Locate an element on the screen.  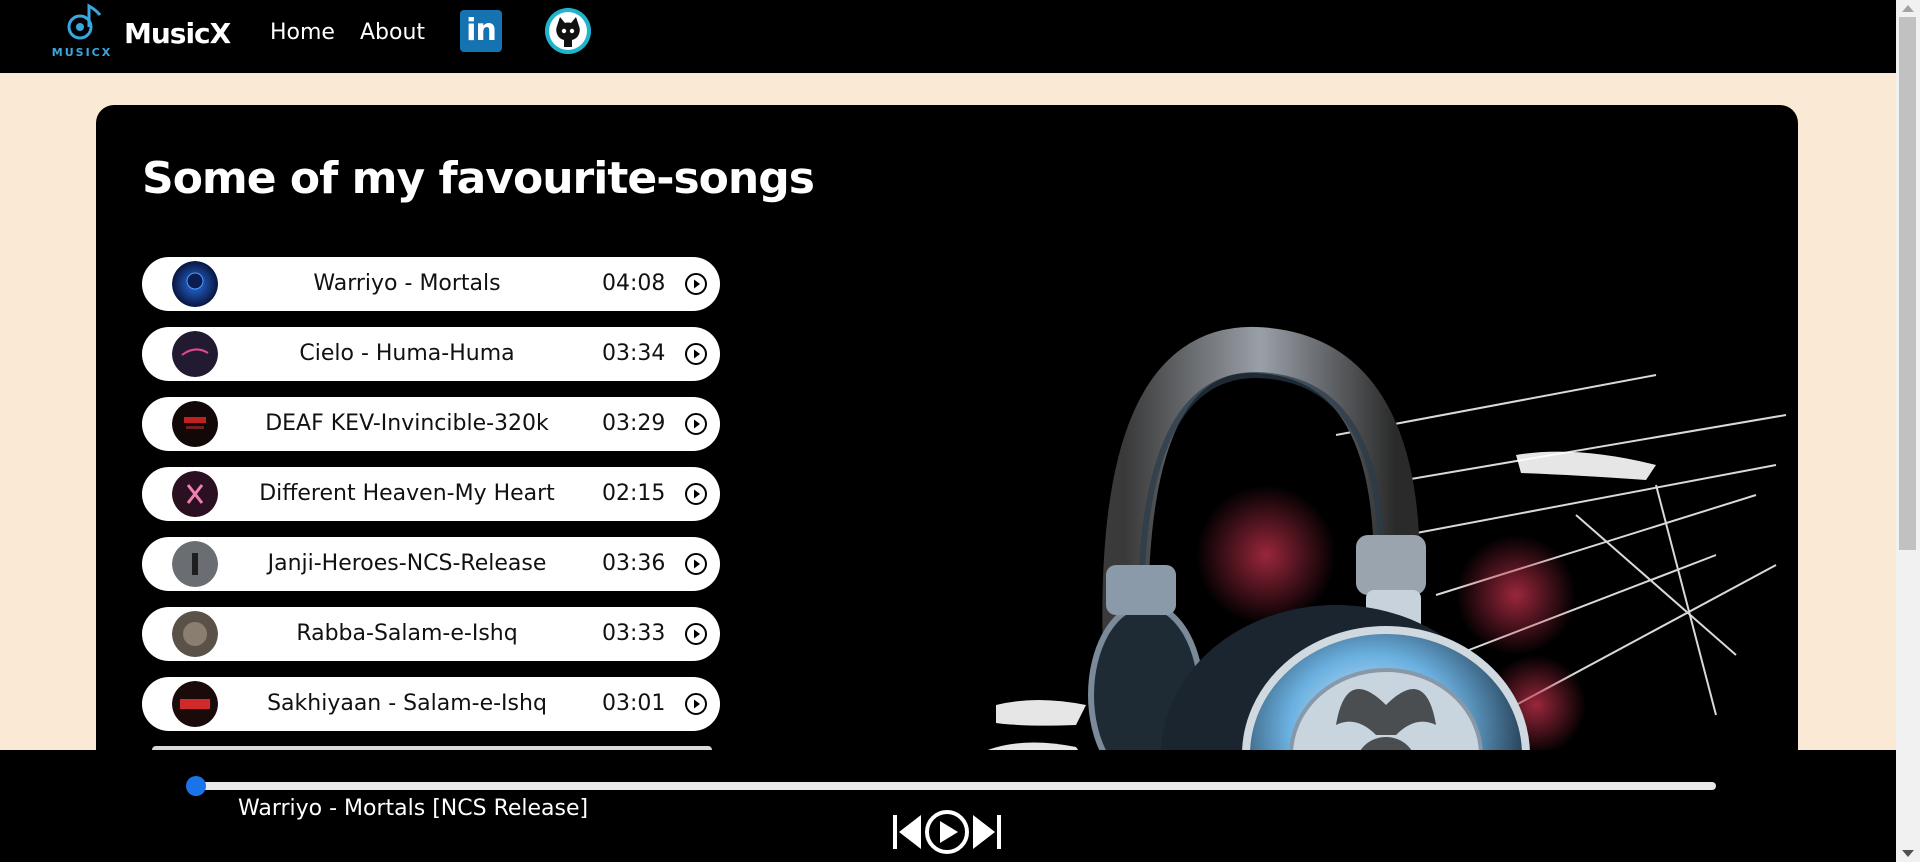
page-scrollbar is located at coordinates (1908, 431).